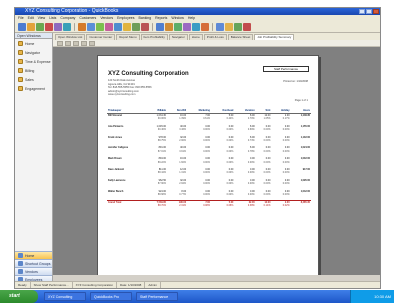  Describe the element at coordinates (33, 79) in the screenshot. I see `sidebar-item-sales: Sales` at that location.